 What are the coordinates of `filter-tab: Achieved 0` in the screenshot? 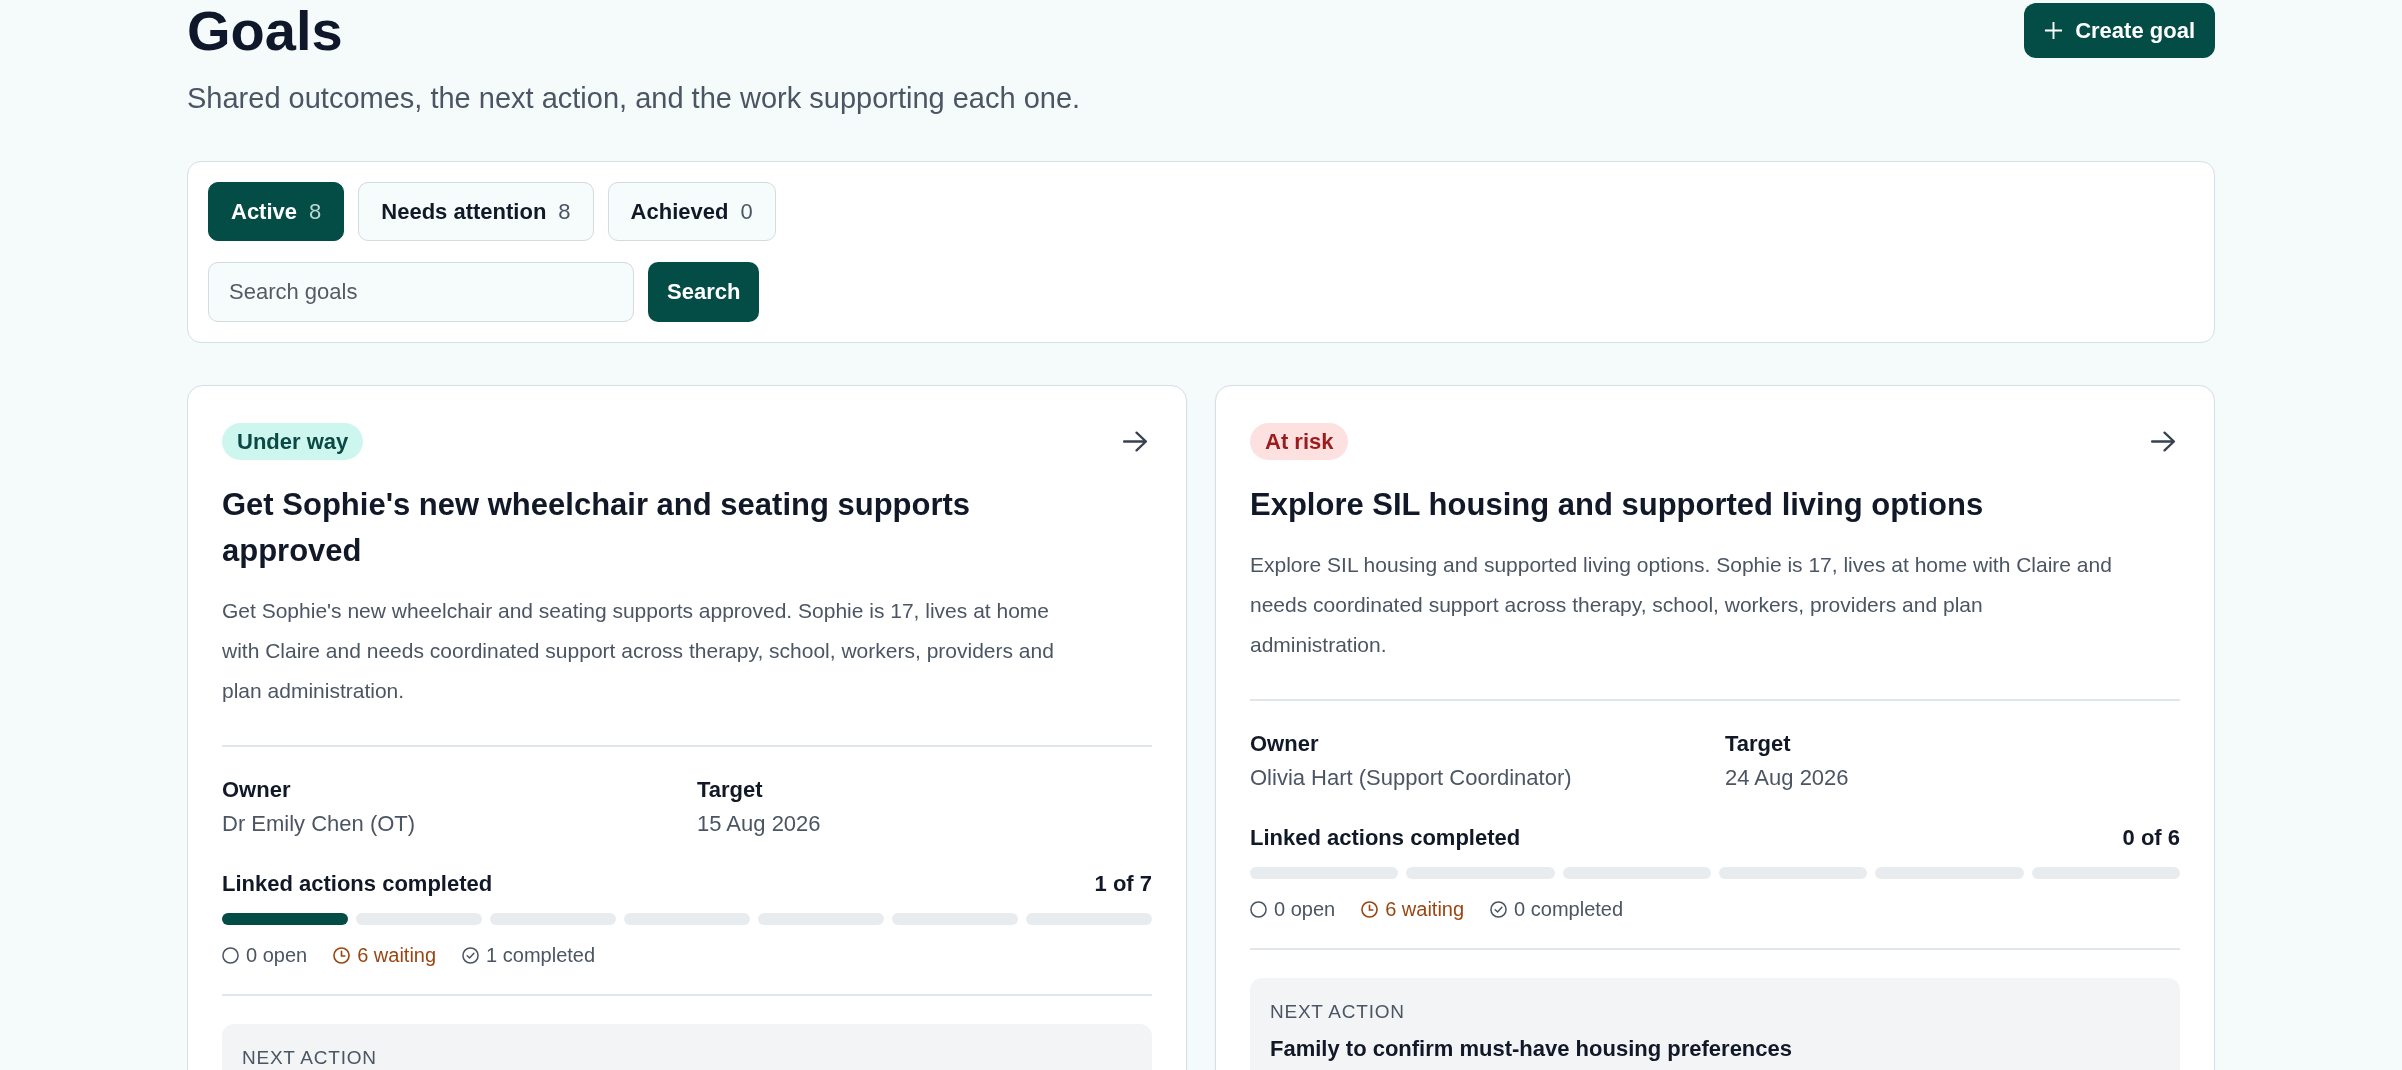 It's located at (691, 211).